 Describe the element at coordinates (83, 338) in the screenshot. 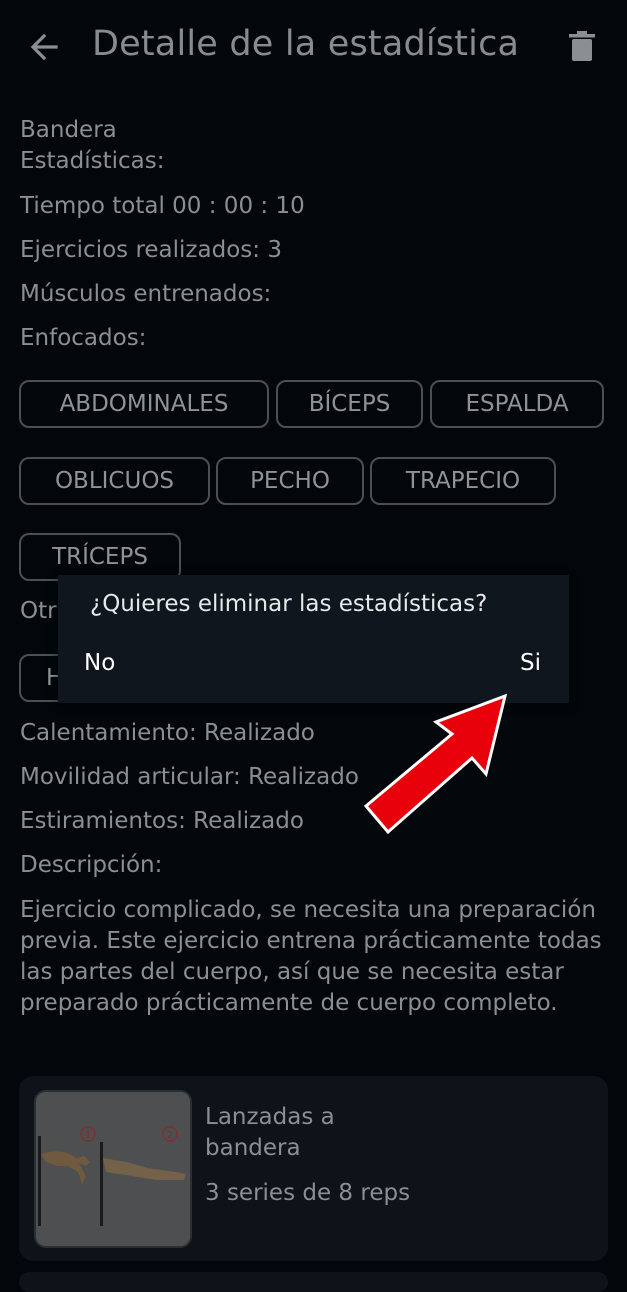

I see `focused-label: Enfocados:` at that location.